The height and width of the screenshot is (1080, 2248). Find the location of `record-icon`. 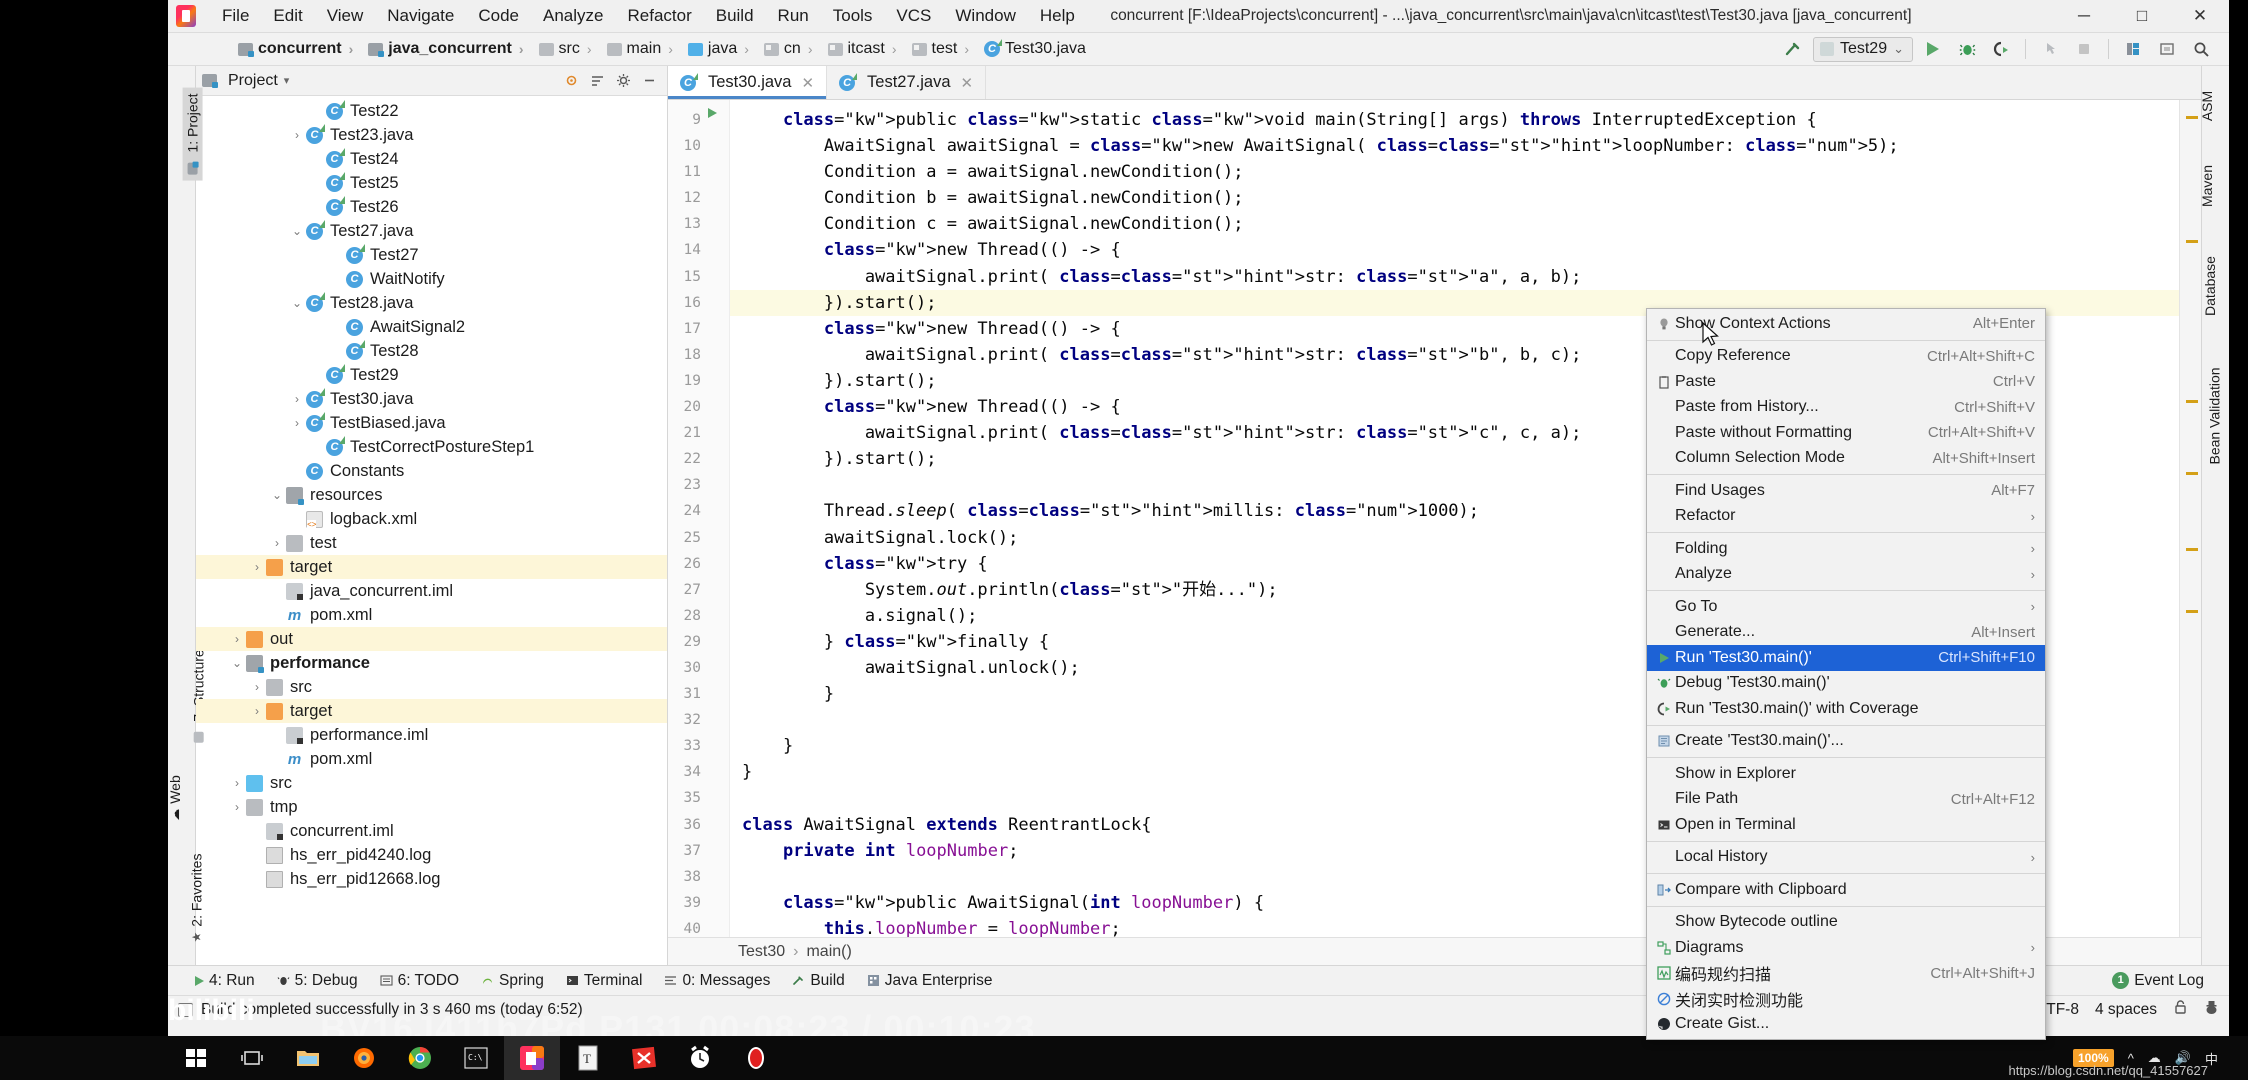

record-icon is located at coordinates (756, 1058).